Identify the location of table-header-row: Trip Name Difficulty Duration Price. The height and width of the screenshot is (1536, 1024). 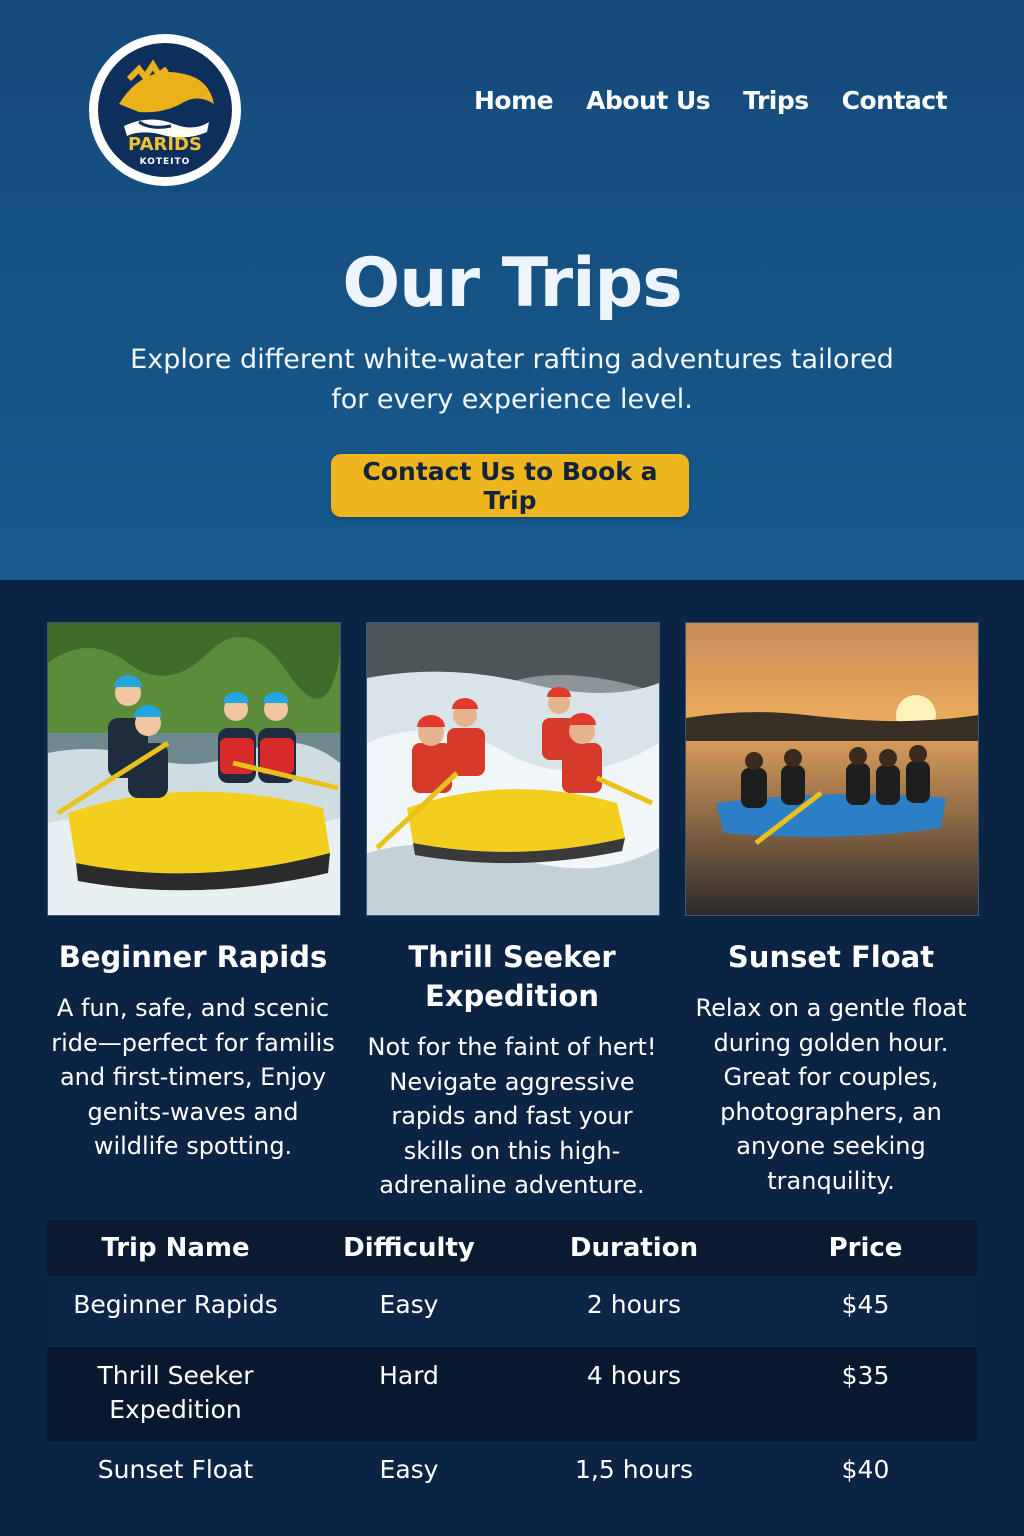
(512, 1248).